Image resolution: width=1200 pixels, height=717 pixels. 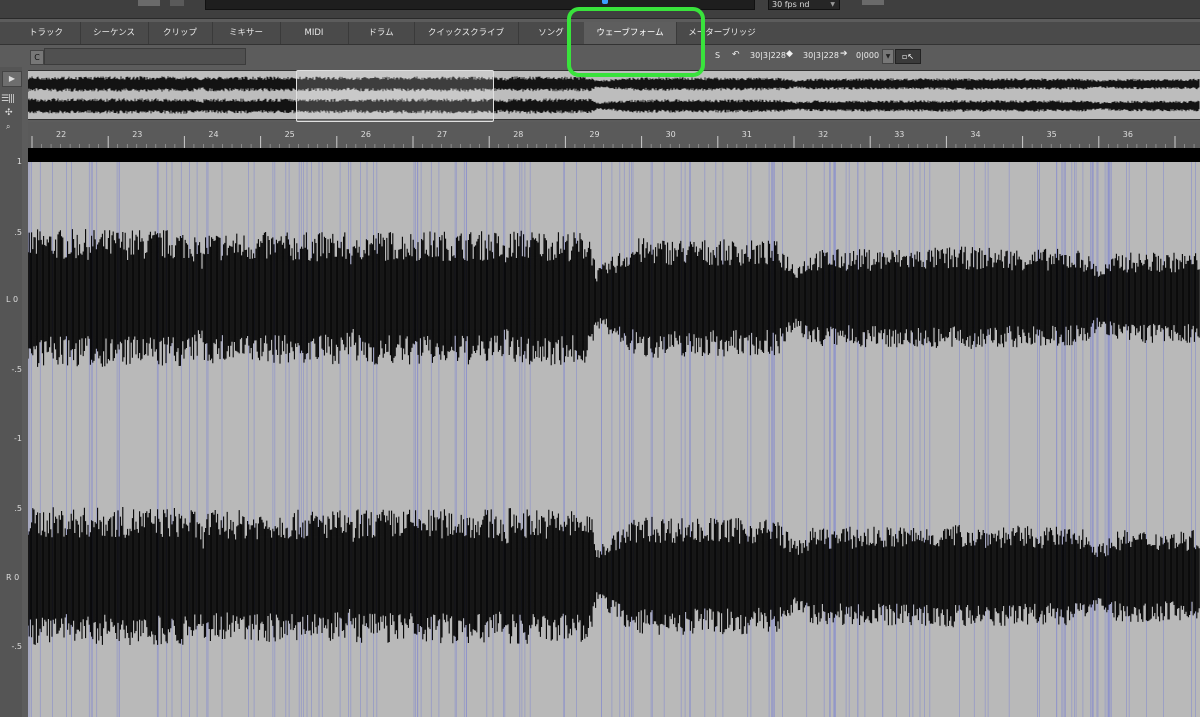 What do you see at coordinates (466, 33) in the screenshot?
I see `tab-quickscribe: クイックスクライブ` at bounding box center [466, 33].